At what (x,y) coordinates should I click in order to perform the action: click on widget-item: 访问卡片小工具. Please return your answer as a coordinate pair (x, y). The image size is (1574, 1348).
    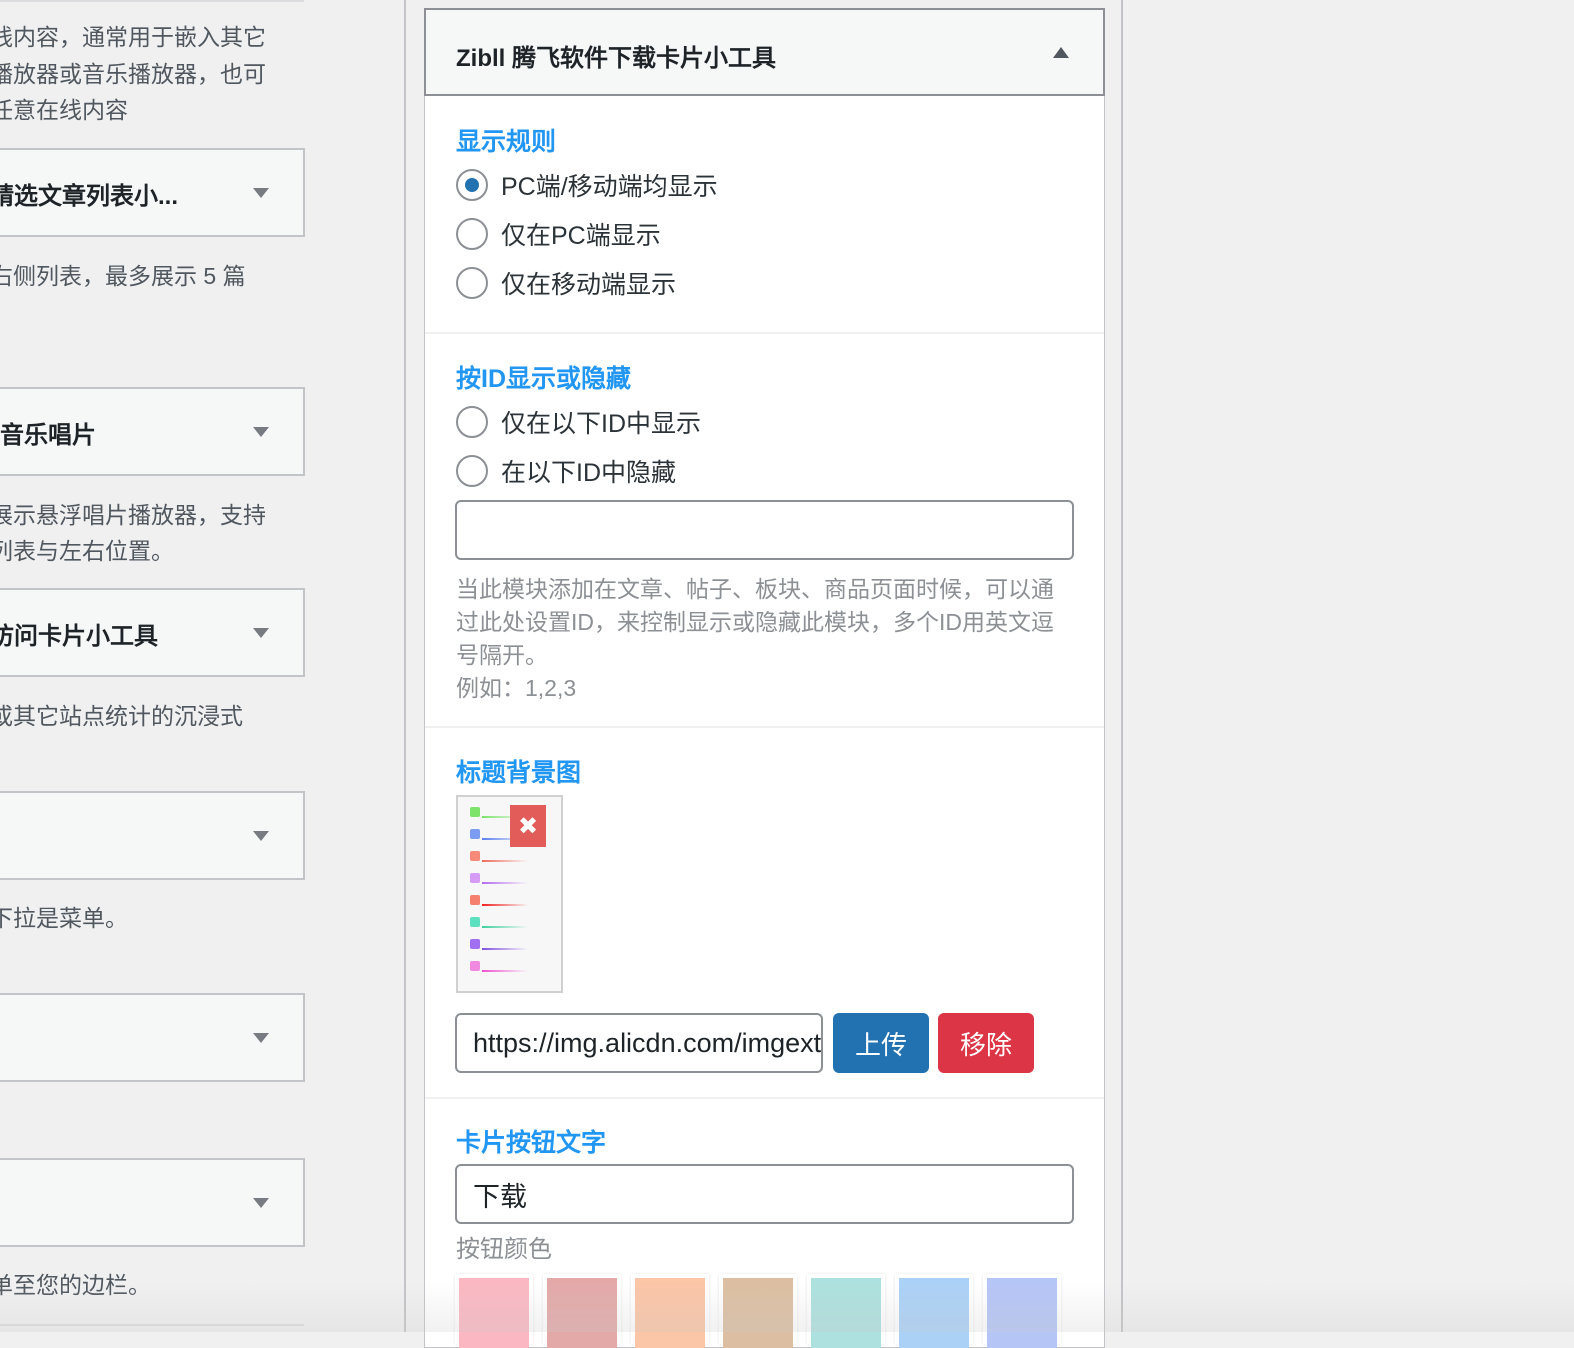
    Looking at the image, I should click on (152, 632).